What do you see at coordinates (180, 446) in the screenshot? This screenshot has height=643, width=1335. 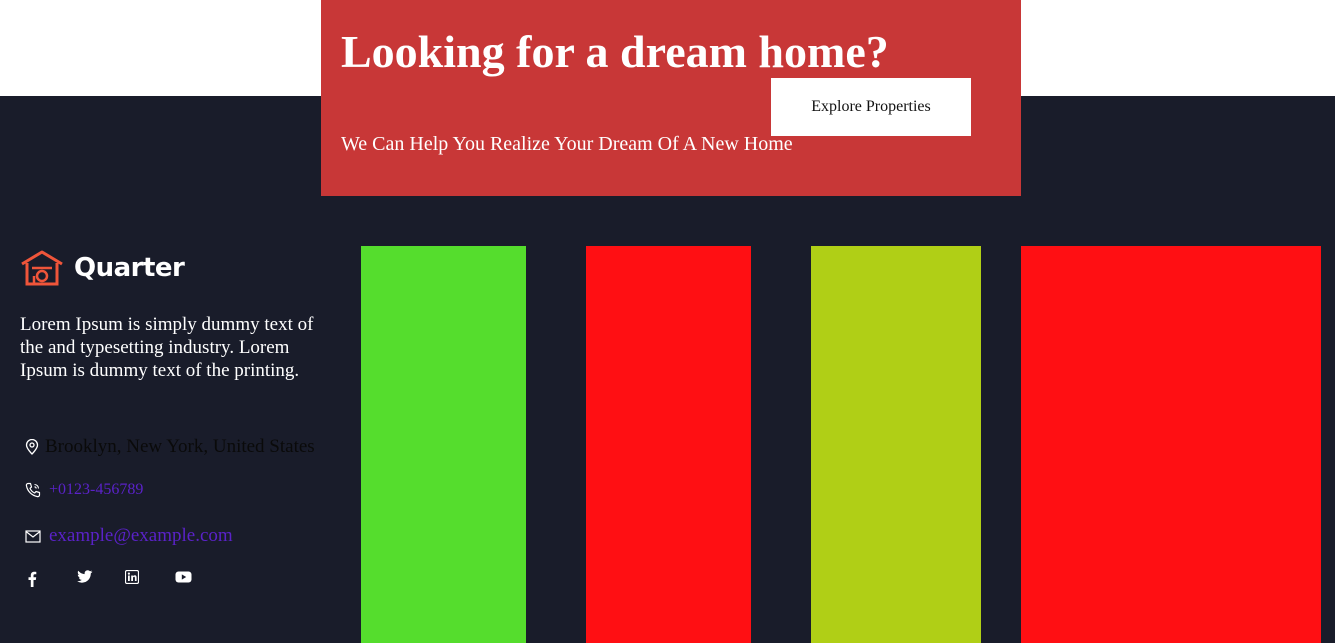 I see `address-text: Brooklyn, New York, United States` at bounding box center [180, 446].